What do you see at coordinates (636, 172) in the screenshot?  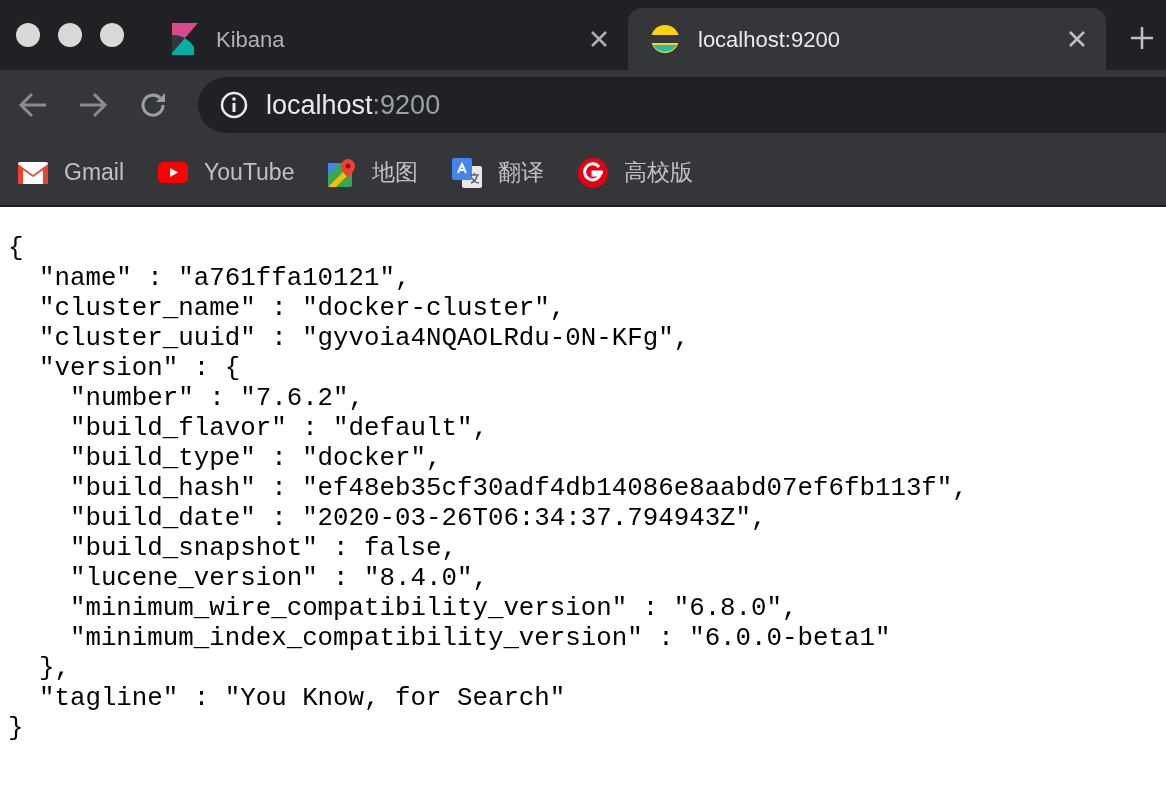 I see `bookmark-link: 高校版` at bounding box center [636, 172].